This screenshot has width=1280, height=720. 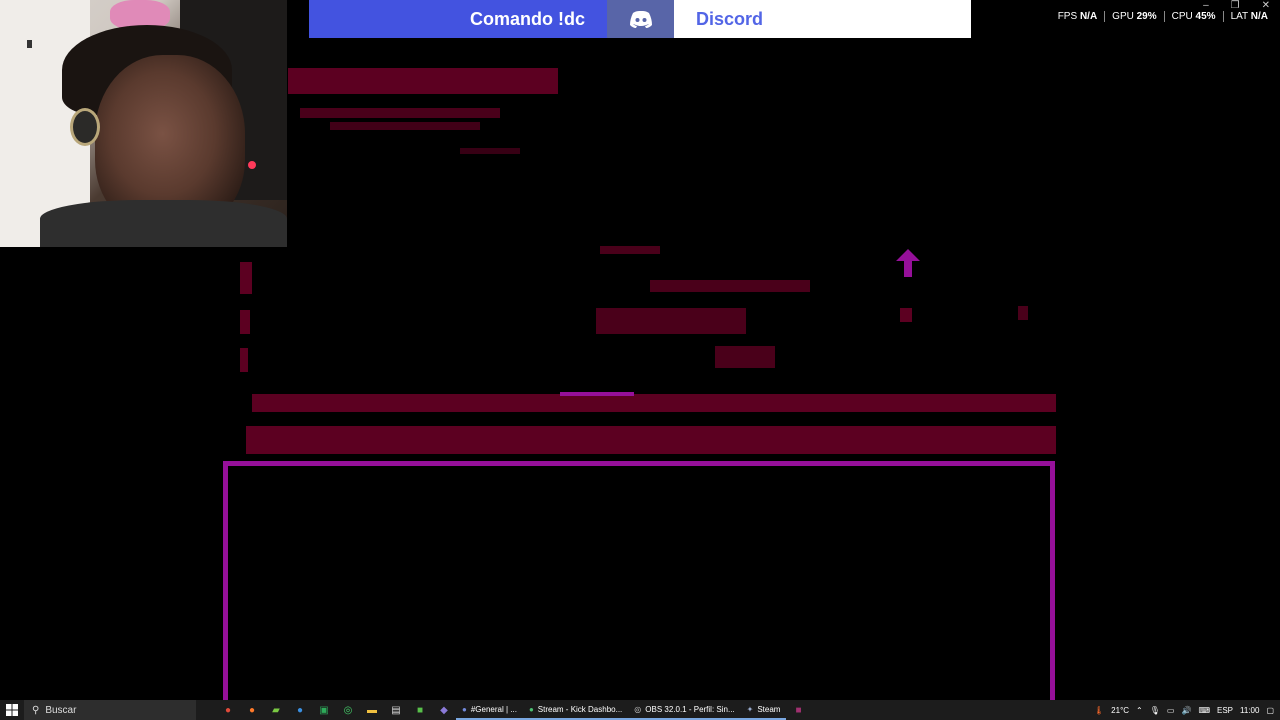 What do you see at coordinates (420, 710) in the screenshot?
I see `xbox-pinned-icon: ■` at bounding box center [420, 710].